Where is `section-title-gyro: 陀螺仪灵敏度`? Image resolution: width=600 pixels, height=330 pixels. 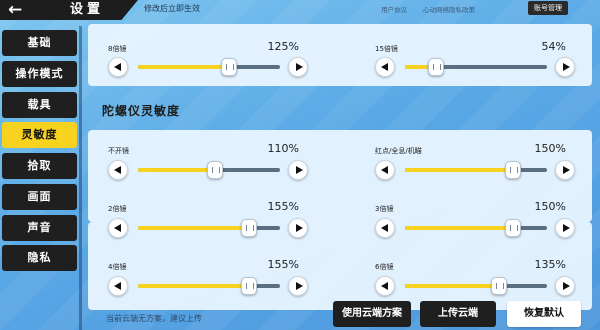 section-title-gyro: 陀螺仪灵敏度 is located at coordinates (141, 111).